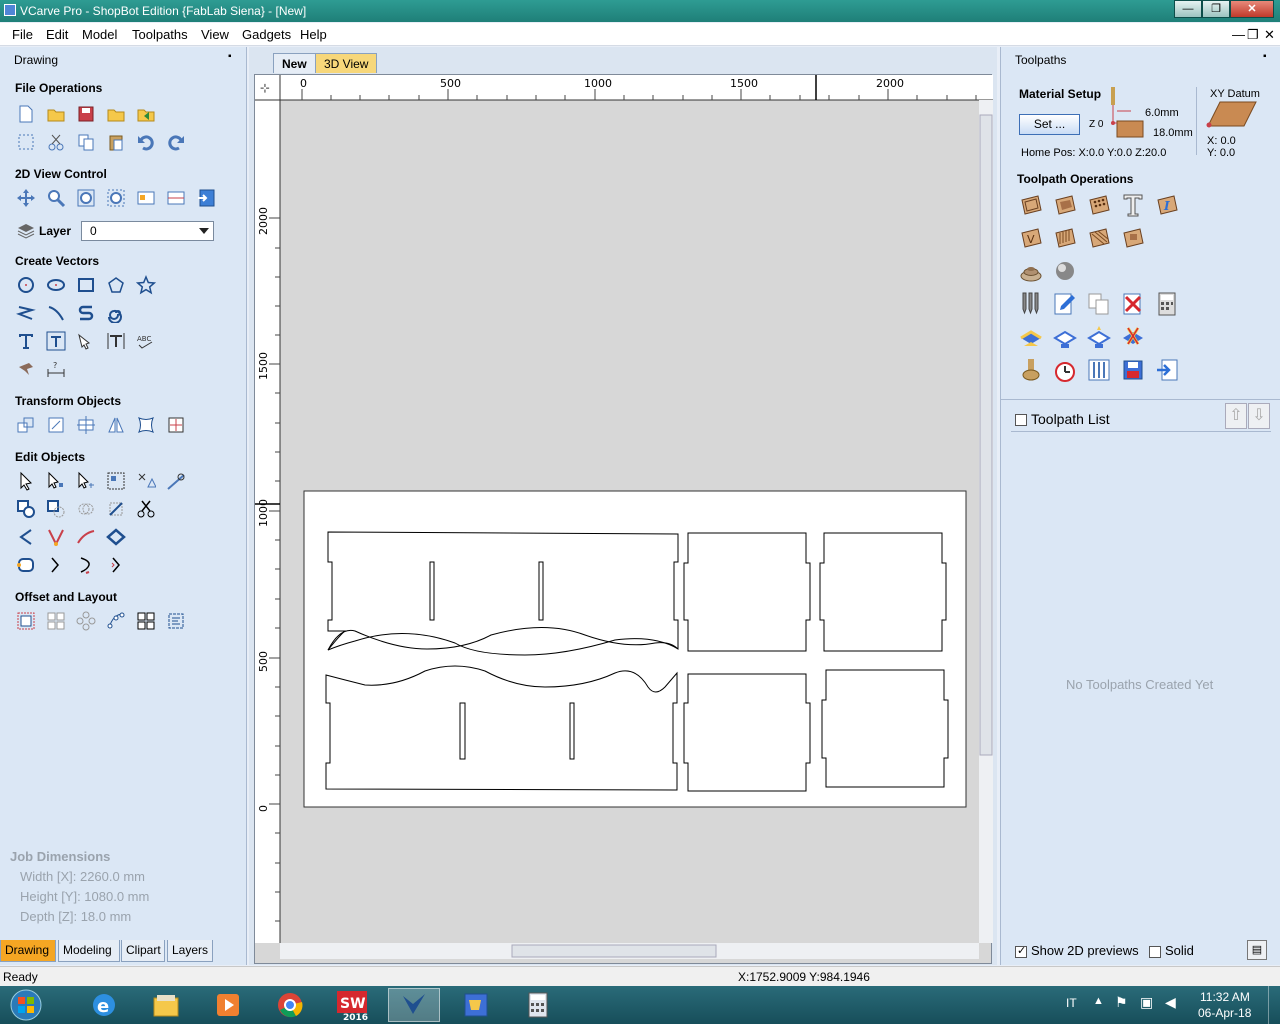 The width and height of the screenshot is (1280, 1024). What do you see at coordinates (294, 63) in the screenshot?
I see `tab-new: New` at bounding box center [294, 63].